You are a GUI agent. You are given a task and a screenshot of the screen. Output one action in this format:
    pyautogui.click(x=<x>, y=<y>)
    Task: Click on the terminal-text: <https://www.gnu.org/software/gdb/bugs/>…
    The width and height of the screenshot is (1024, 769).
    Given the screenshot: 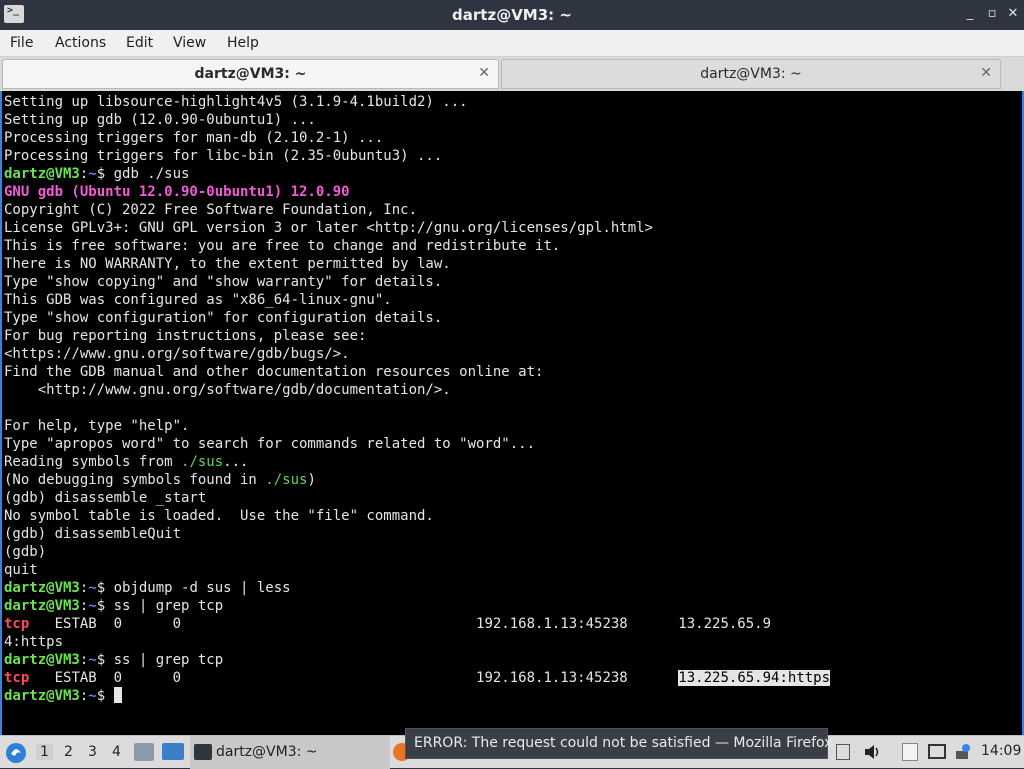 What is the action you would take?
    pyautogui.click(x=177, y=354)
    